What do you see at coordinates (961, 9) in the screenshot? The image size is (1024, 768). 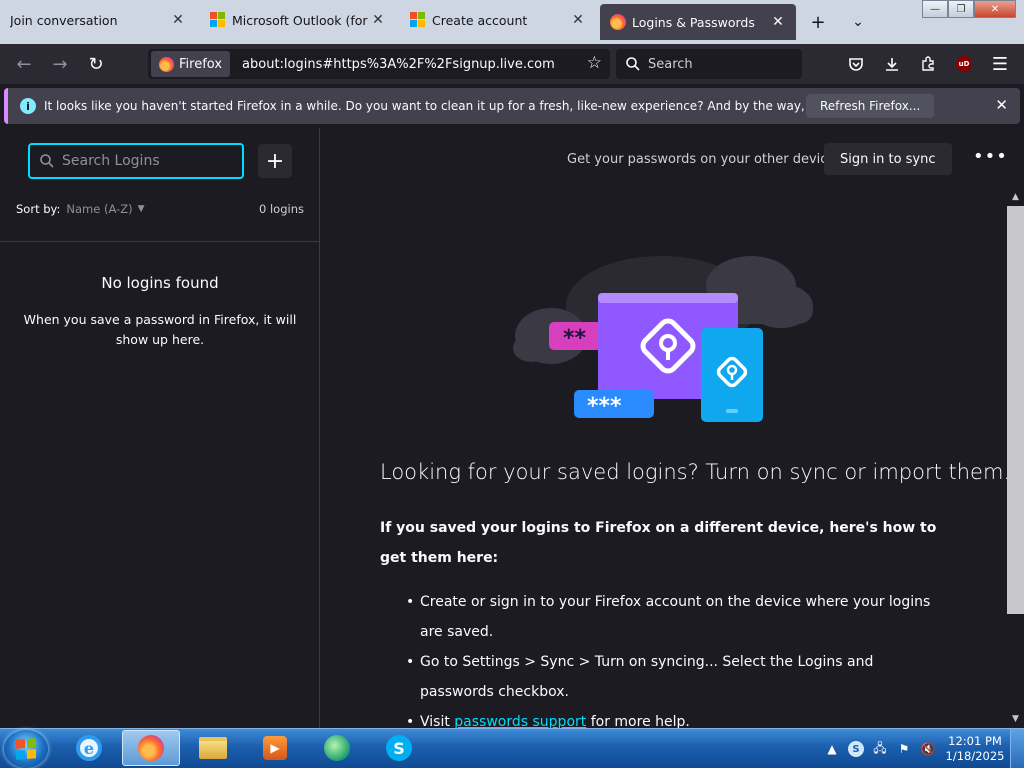 I see `restore-button: ❐` at bounding box center [961, 9].